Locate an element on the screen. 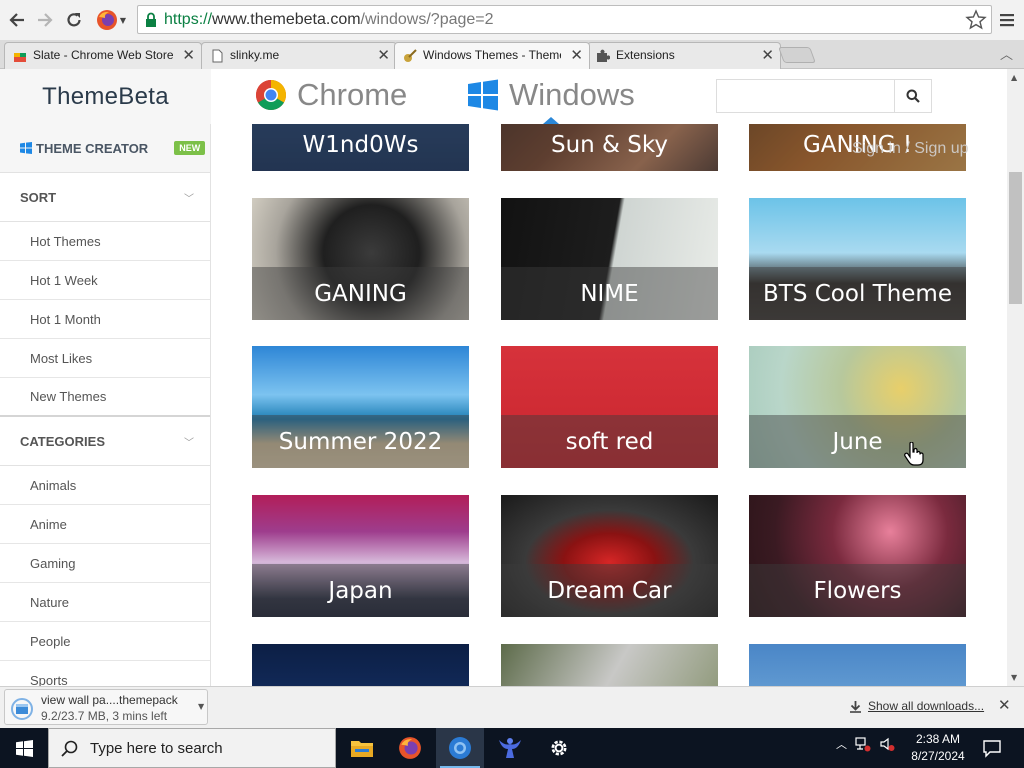 The height and width of the screenshot is (768, 1024). theme-tile-title: Sun & Sky is located at coordinates (609, 144).